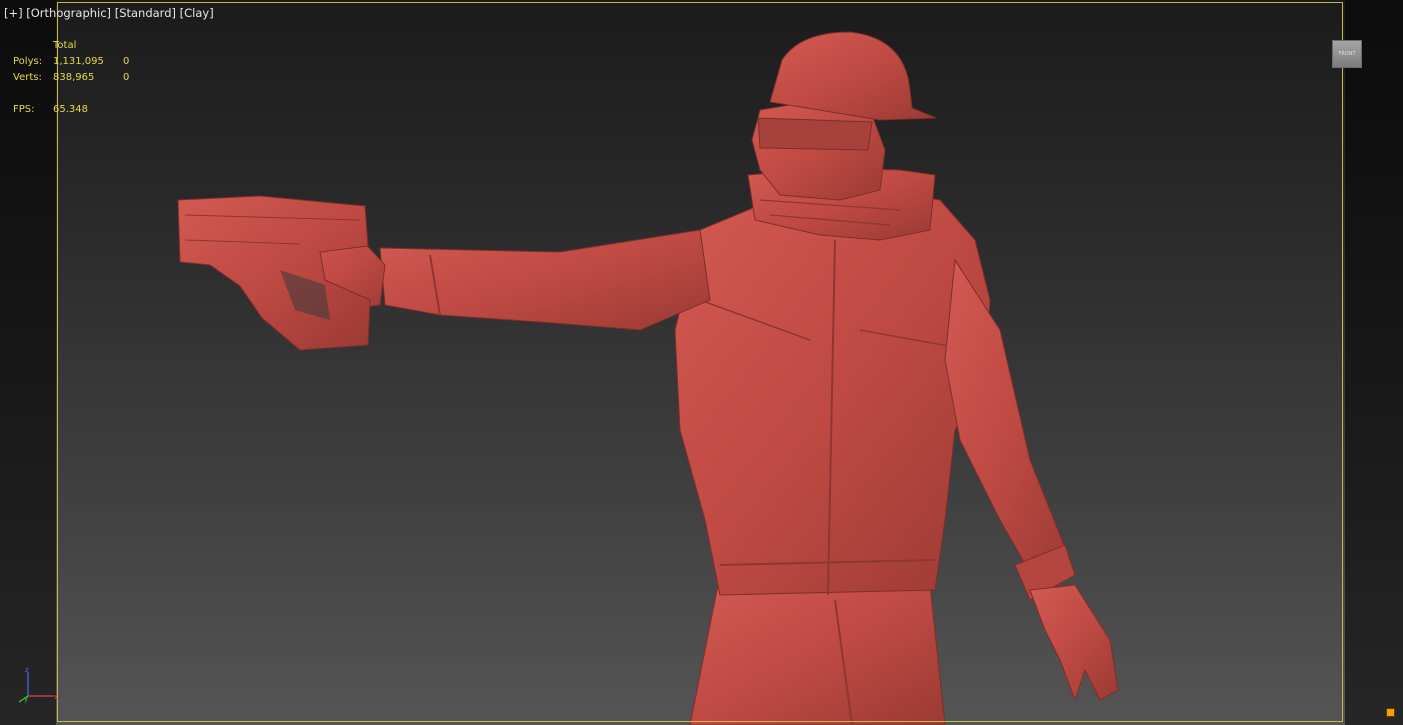 The height and width of the screenshot is (725, 1403). I want to click on verts-label: Verts:, so click(27, 77).